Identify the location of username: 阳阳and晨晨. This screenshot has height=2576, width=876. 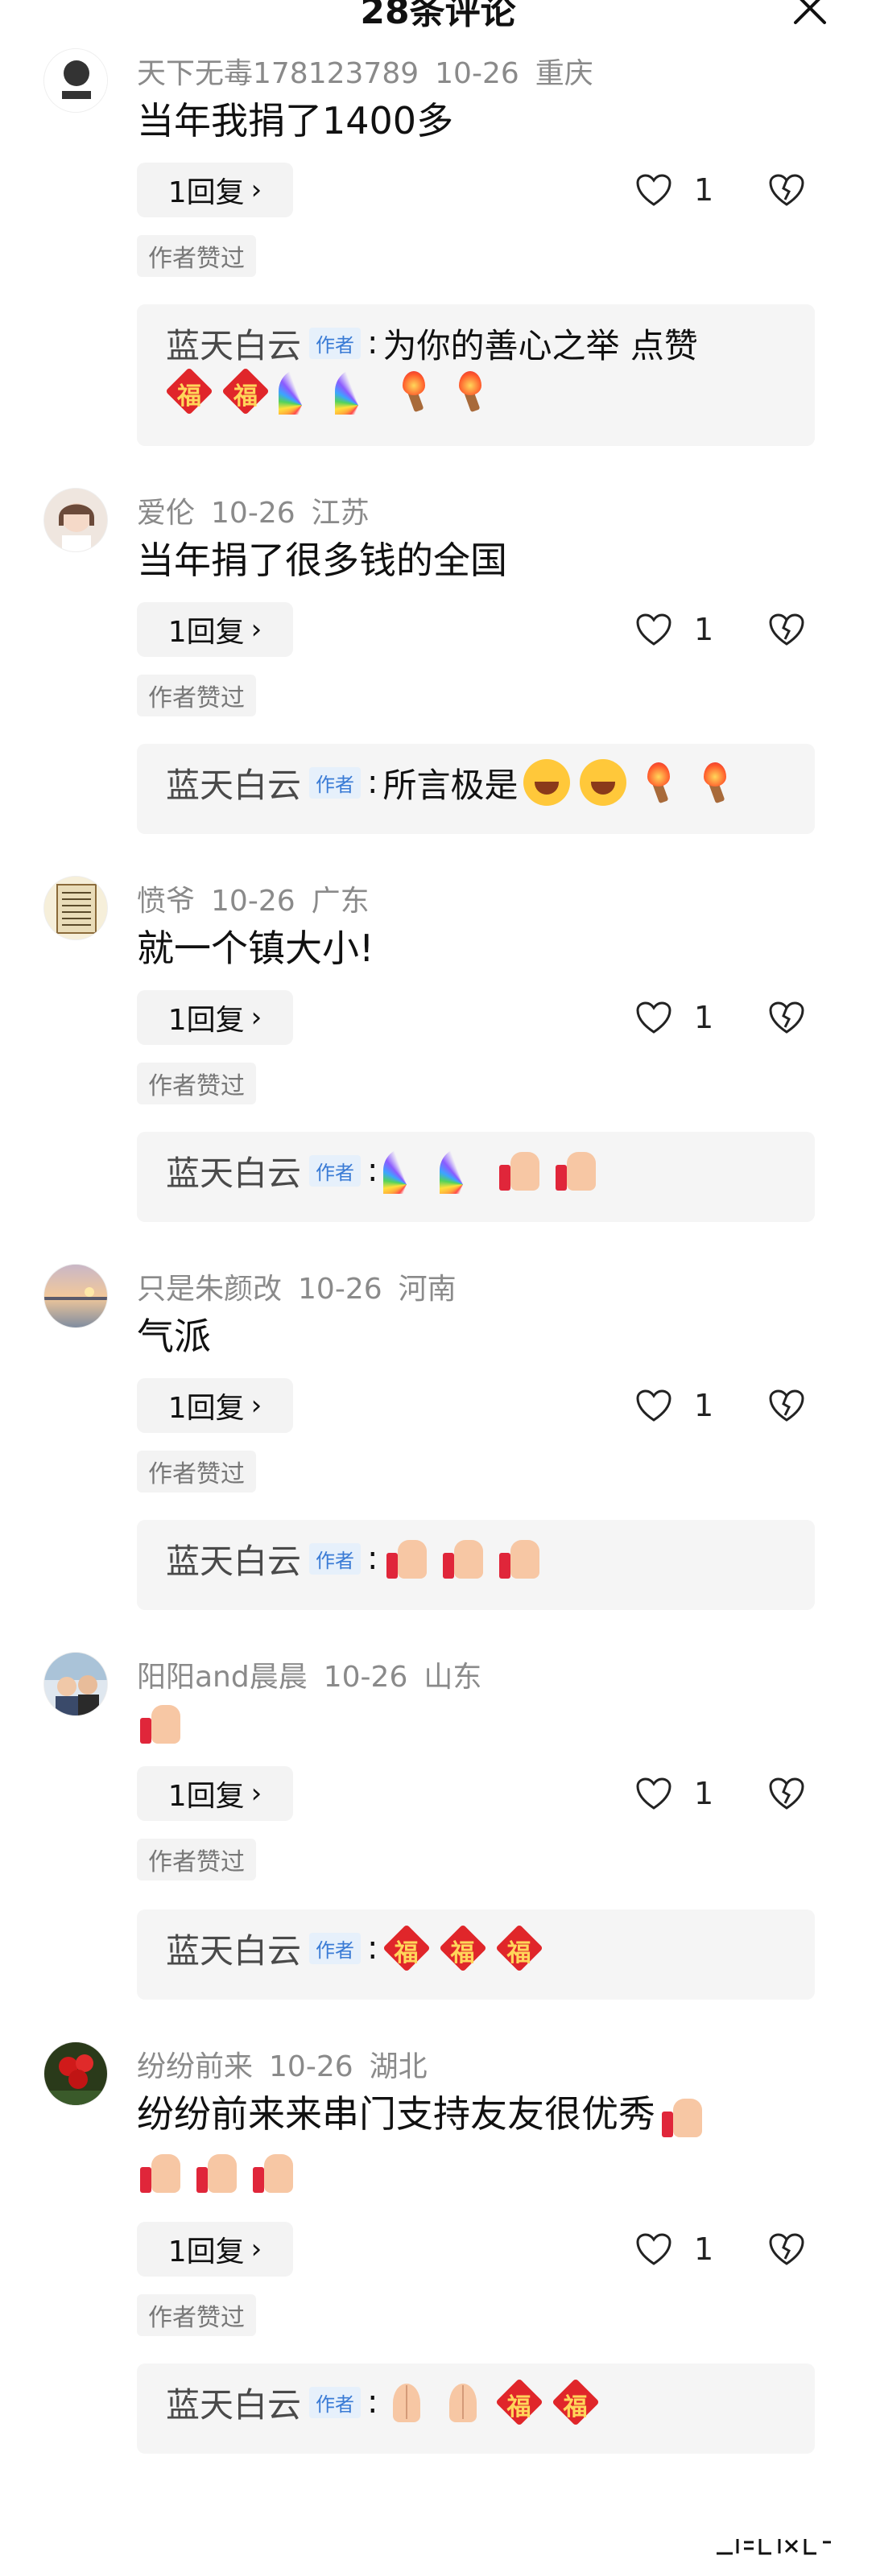
(223, 1677).